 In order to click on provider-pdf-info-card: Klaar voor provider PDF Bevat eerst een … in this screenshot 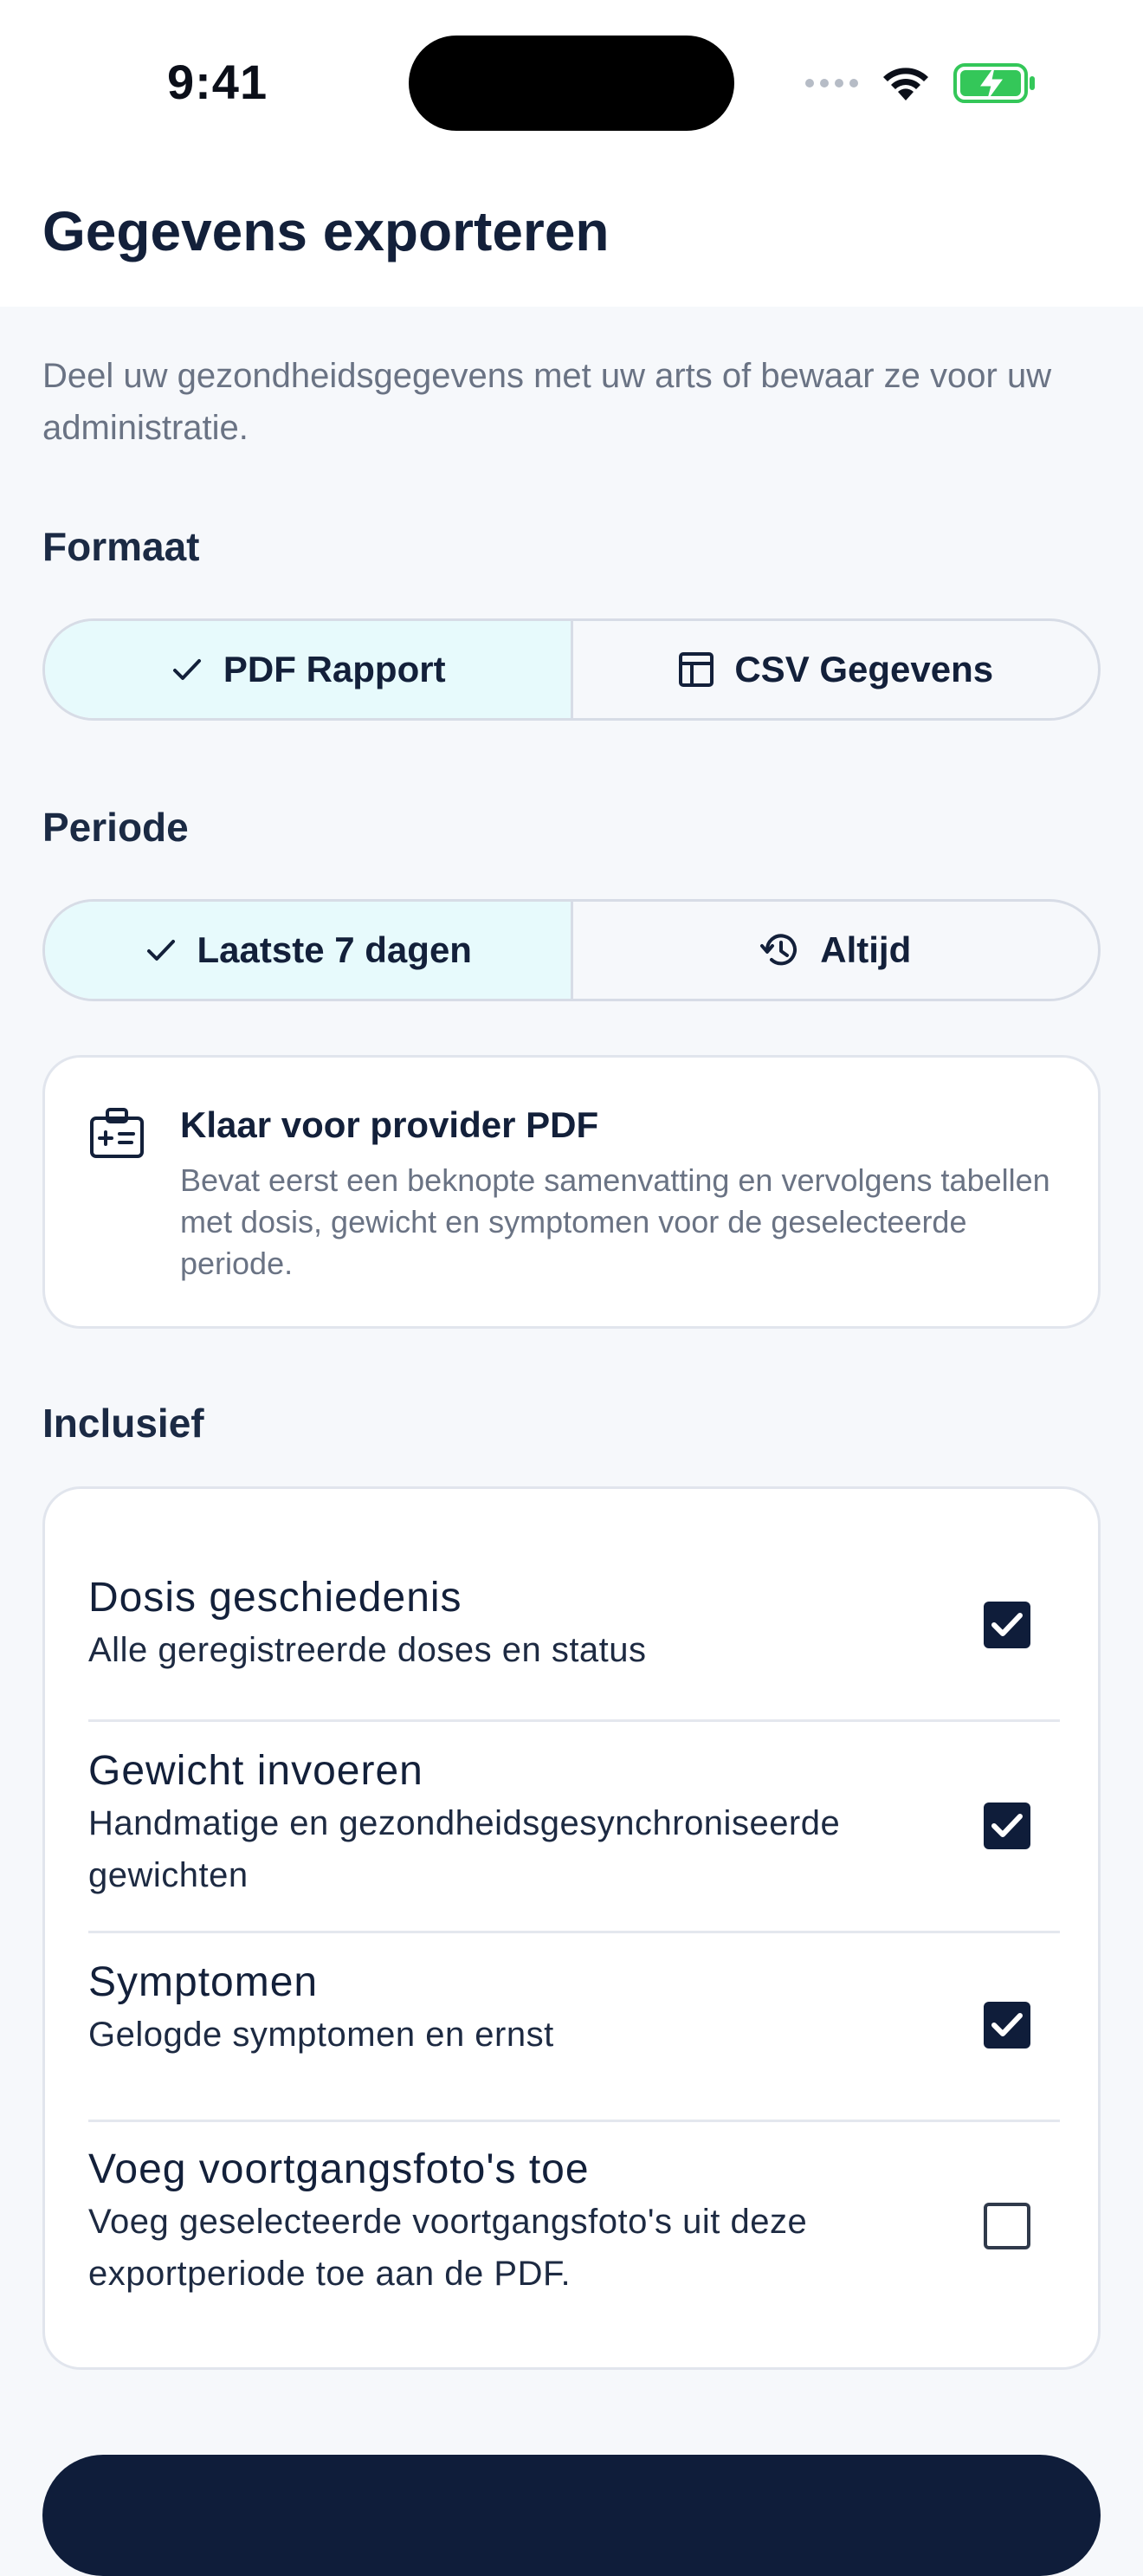, I will do `click(571, 1192)`.